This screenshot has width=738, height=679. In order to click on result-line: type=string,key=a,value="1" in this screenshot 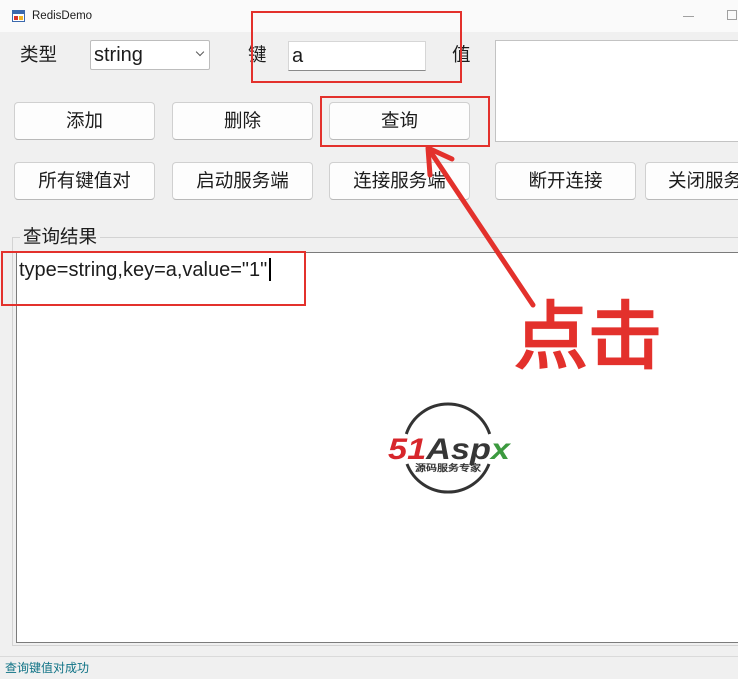, I will do `click(145, 270)`.